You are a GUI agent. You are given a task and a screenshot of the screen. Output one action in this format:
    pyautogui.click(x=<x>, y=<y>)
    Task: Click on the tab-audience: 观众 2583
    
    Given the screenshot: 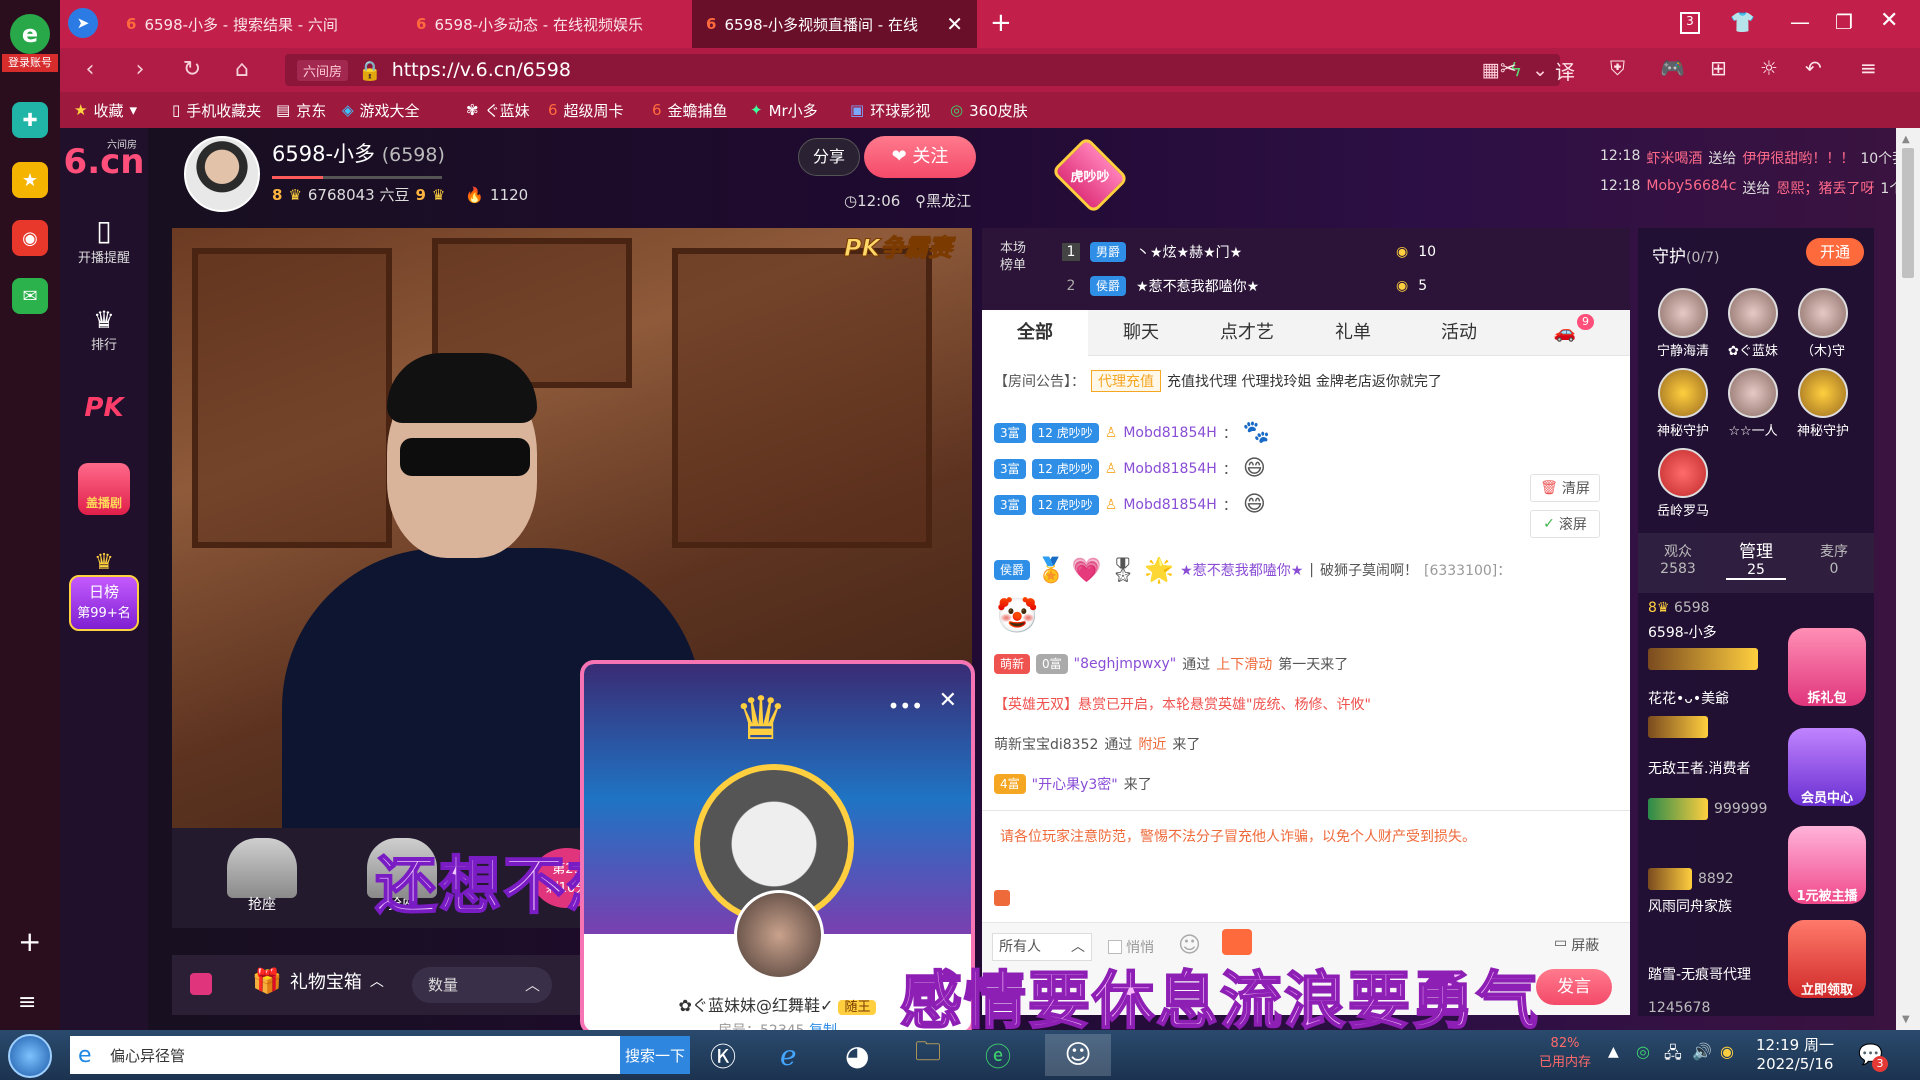 What is the action you would take?
    pyautogui.click(x=1678, y=559)
    